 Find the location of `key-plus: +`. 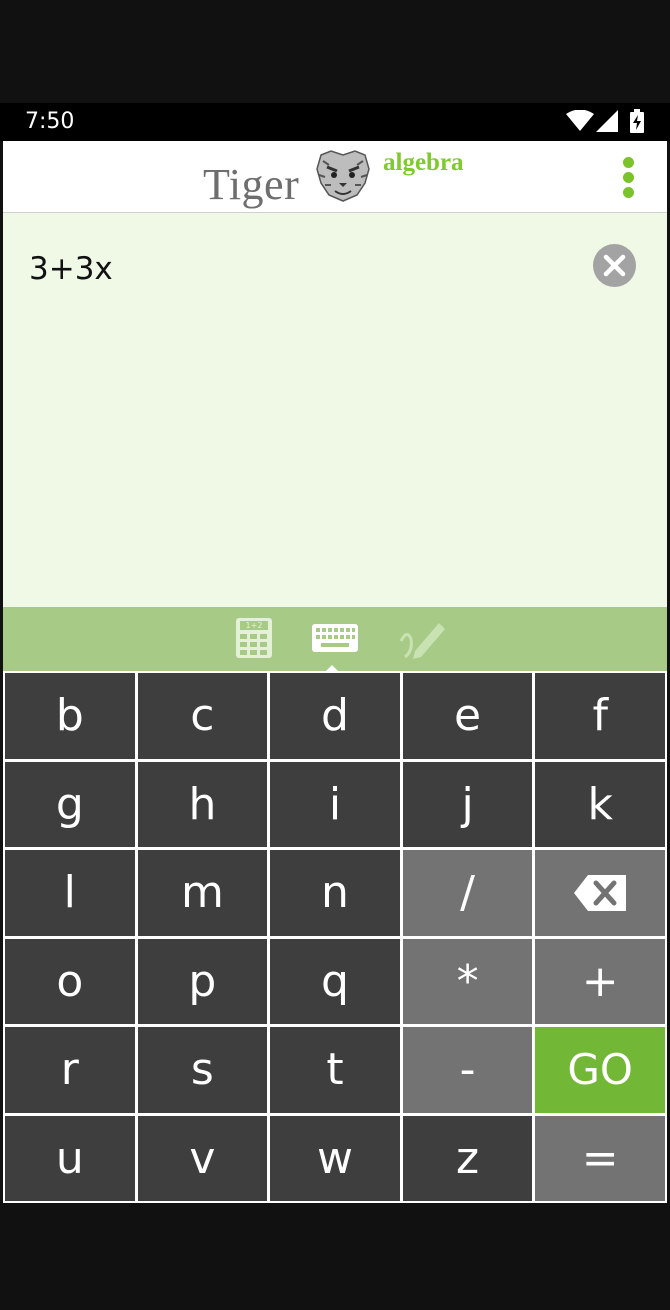

key-plus: + is located at coordinates (600, 981).